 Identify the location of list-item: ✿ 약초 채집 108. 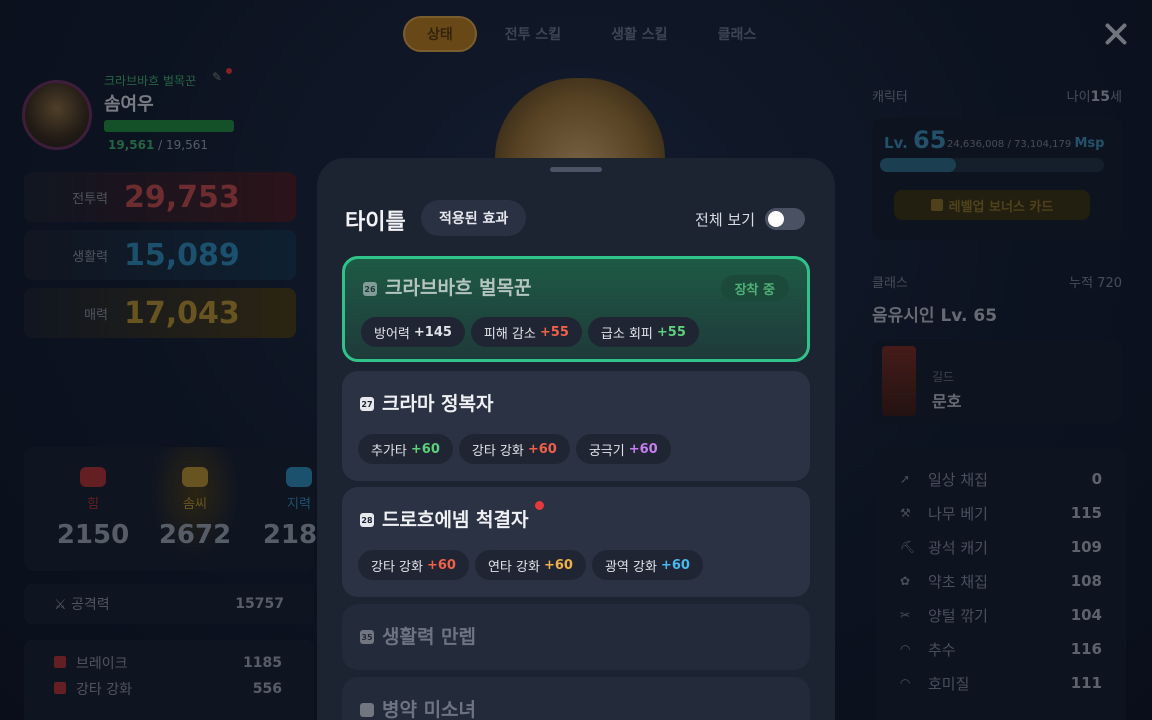
(1001, 581).